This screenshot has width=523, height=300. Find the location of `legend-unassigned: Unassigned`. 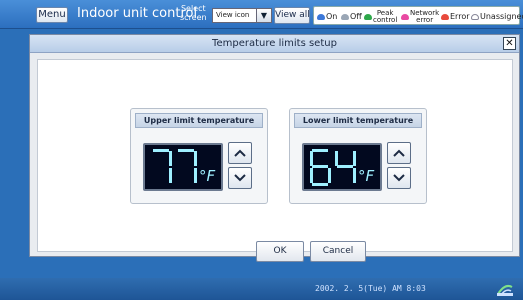

legend-unassigned: Unassigned is located at coordinates (497, 16).